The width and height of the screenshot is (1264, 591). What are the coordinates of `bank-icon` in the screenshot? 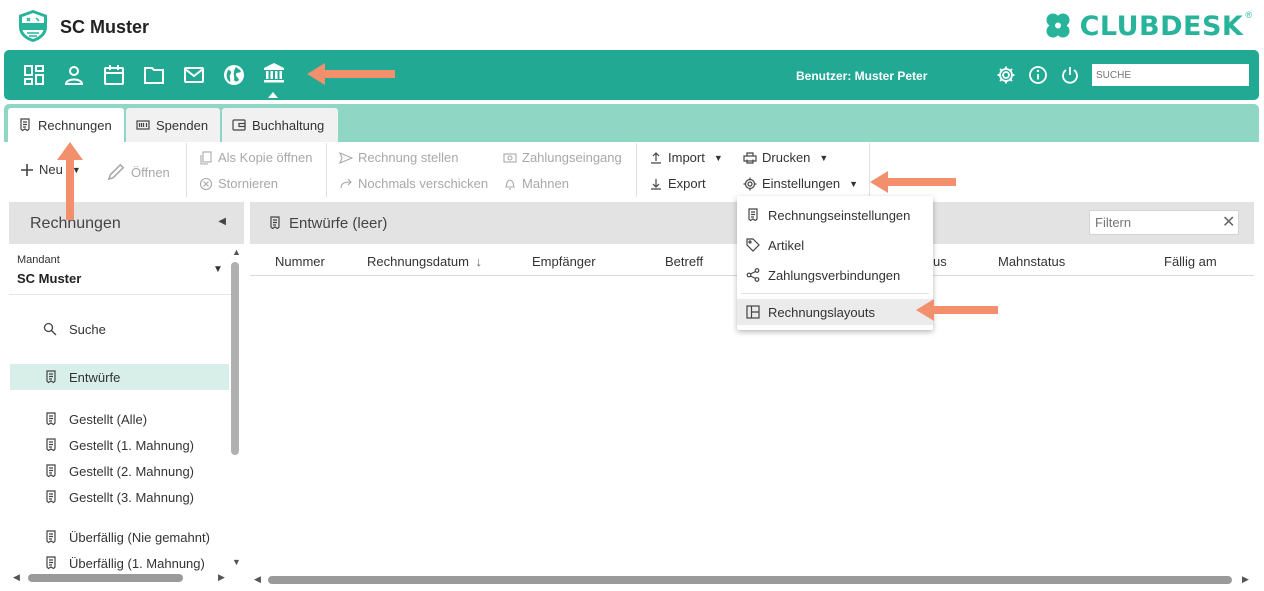 It's located at (274, 73).